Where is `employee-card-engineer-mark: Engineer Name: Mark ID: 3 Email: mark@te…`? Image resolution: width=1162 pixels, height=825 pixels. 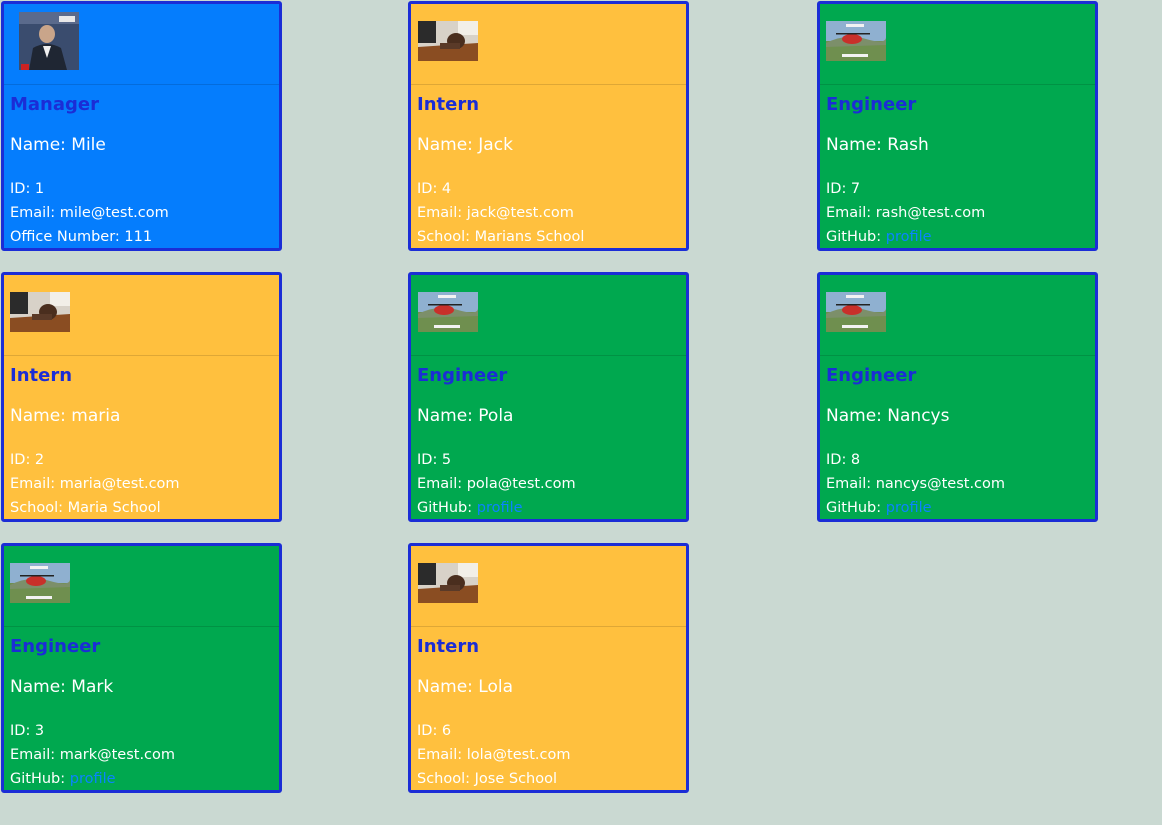
employee-card-engineer-mark: Engineer Name: Mark ID: 3 Email: mark@te… is located at coordinates (141, 668).